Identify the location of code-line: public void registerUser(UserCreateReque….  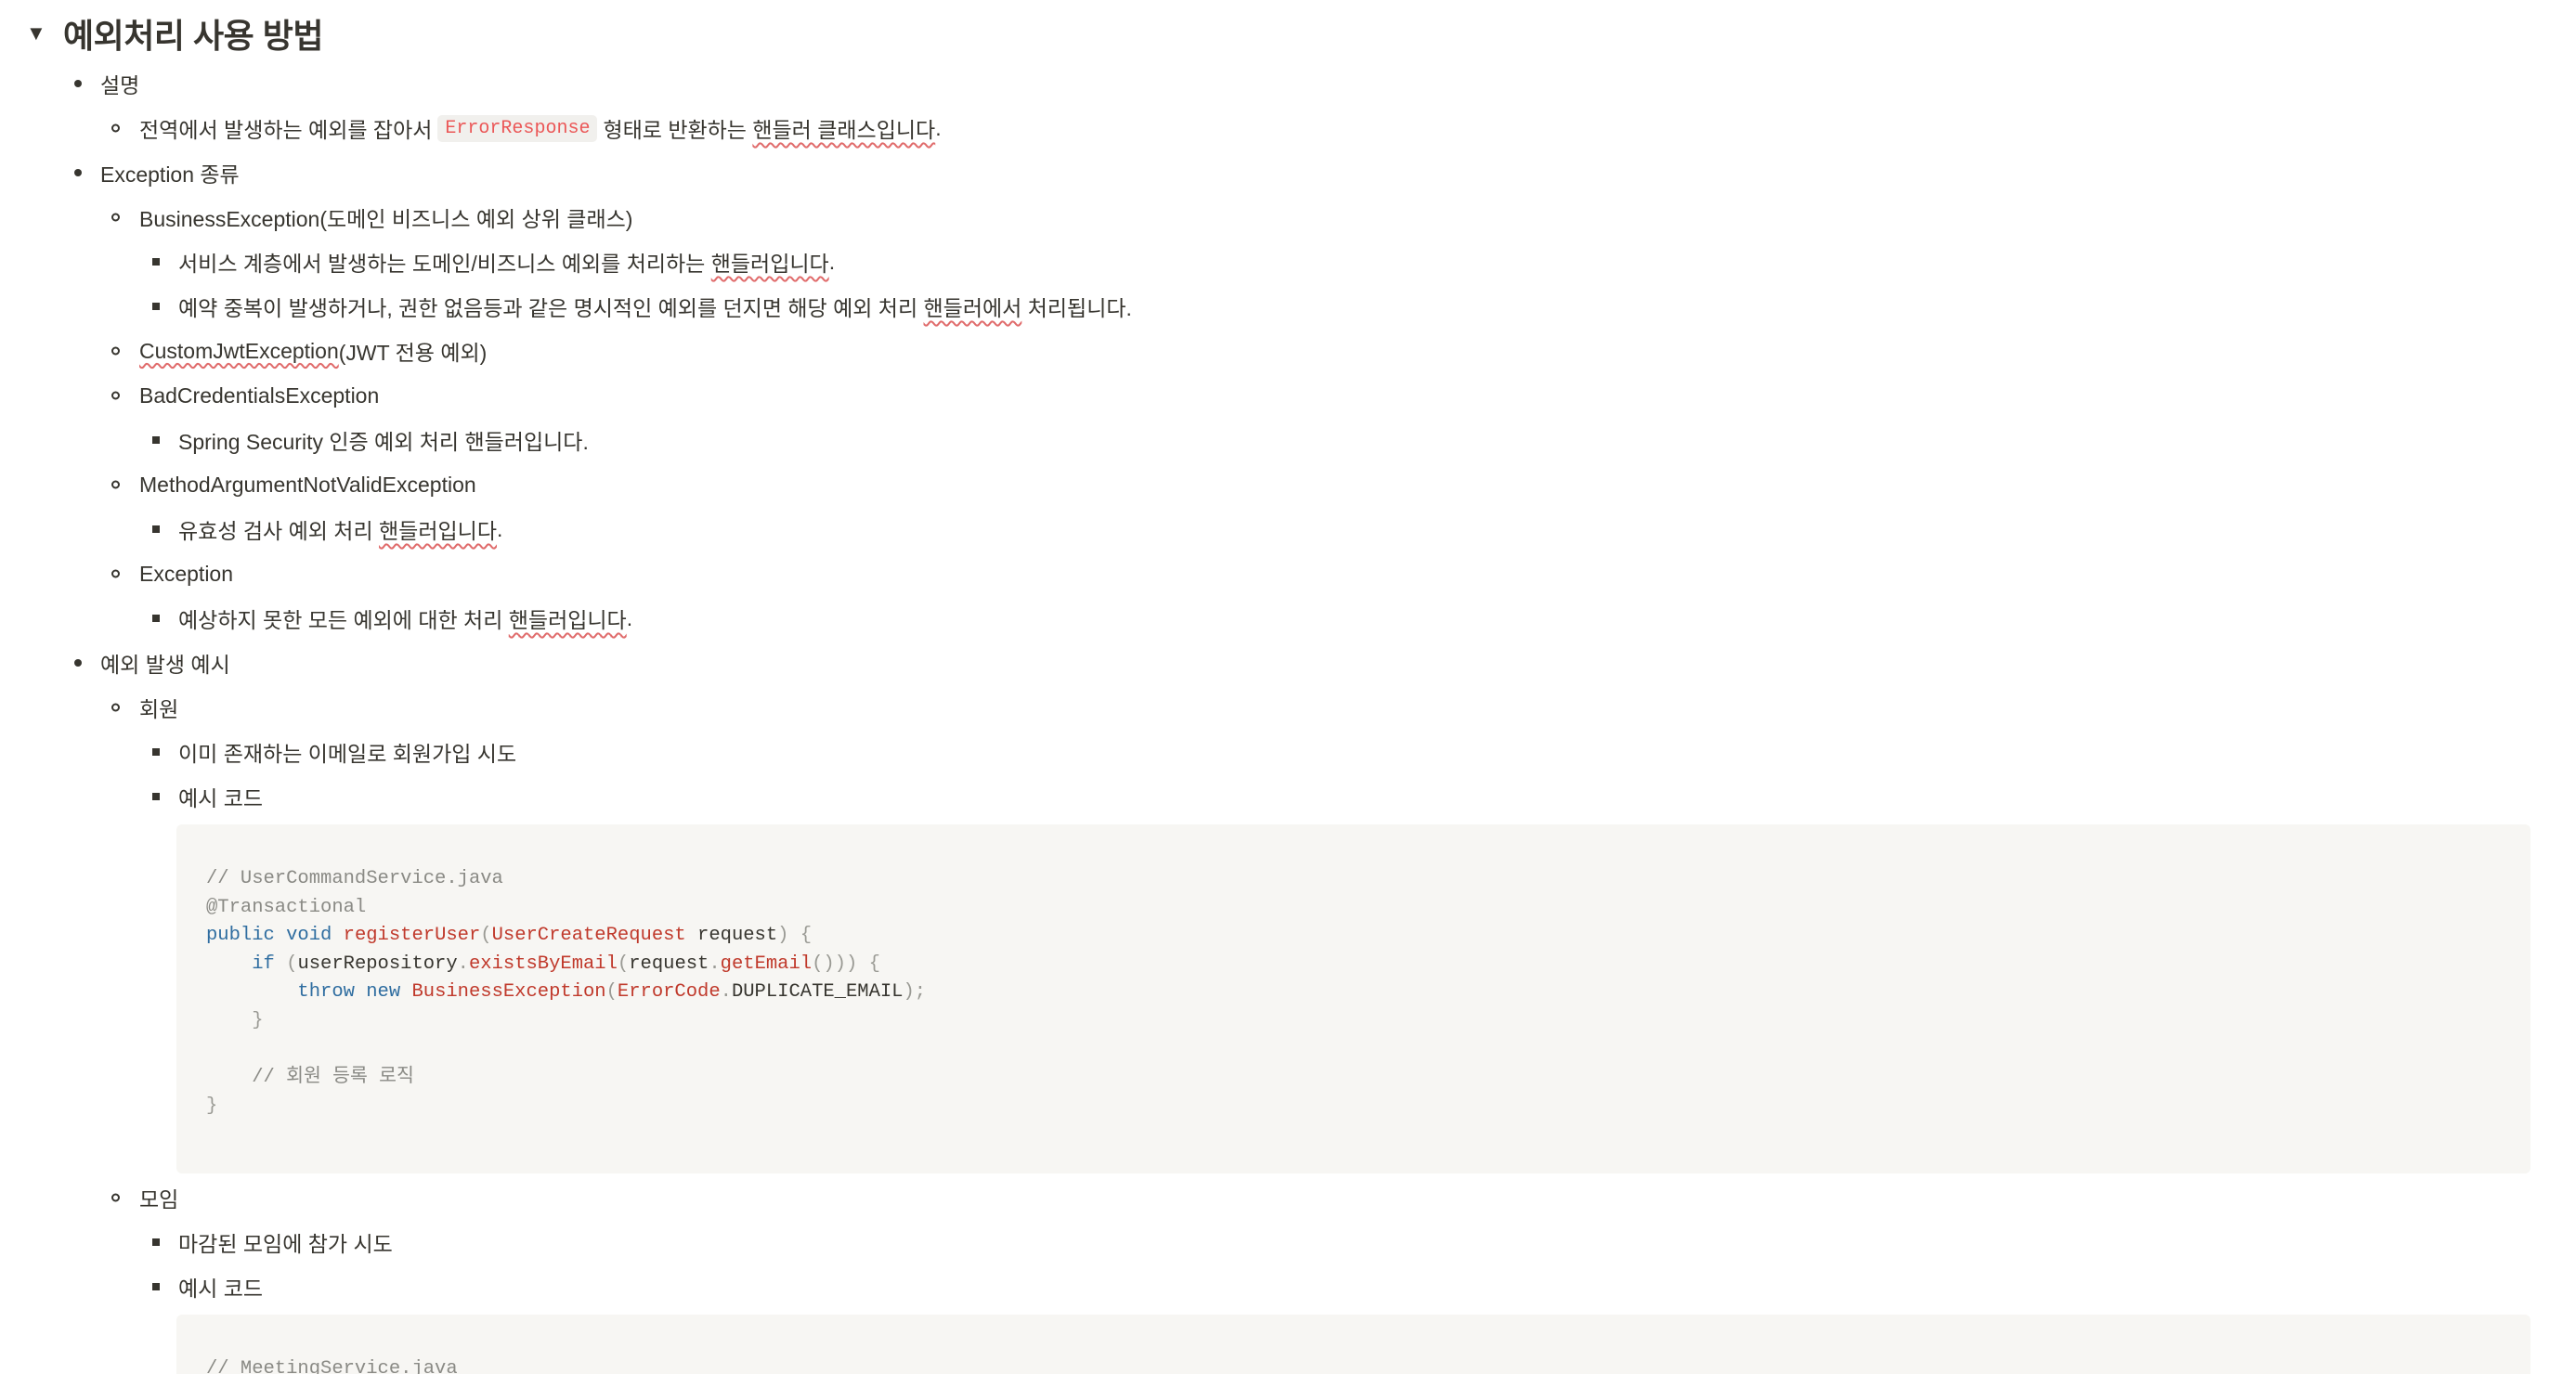
(1353, 936).